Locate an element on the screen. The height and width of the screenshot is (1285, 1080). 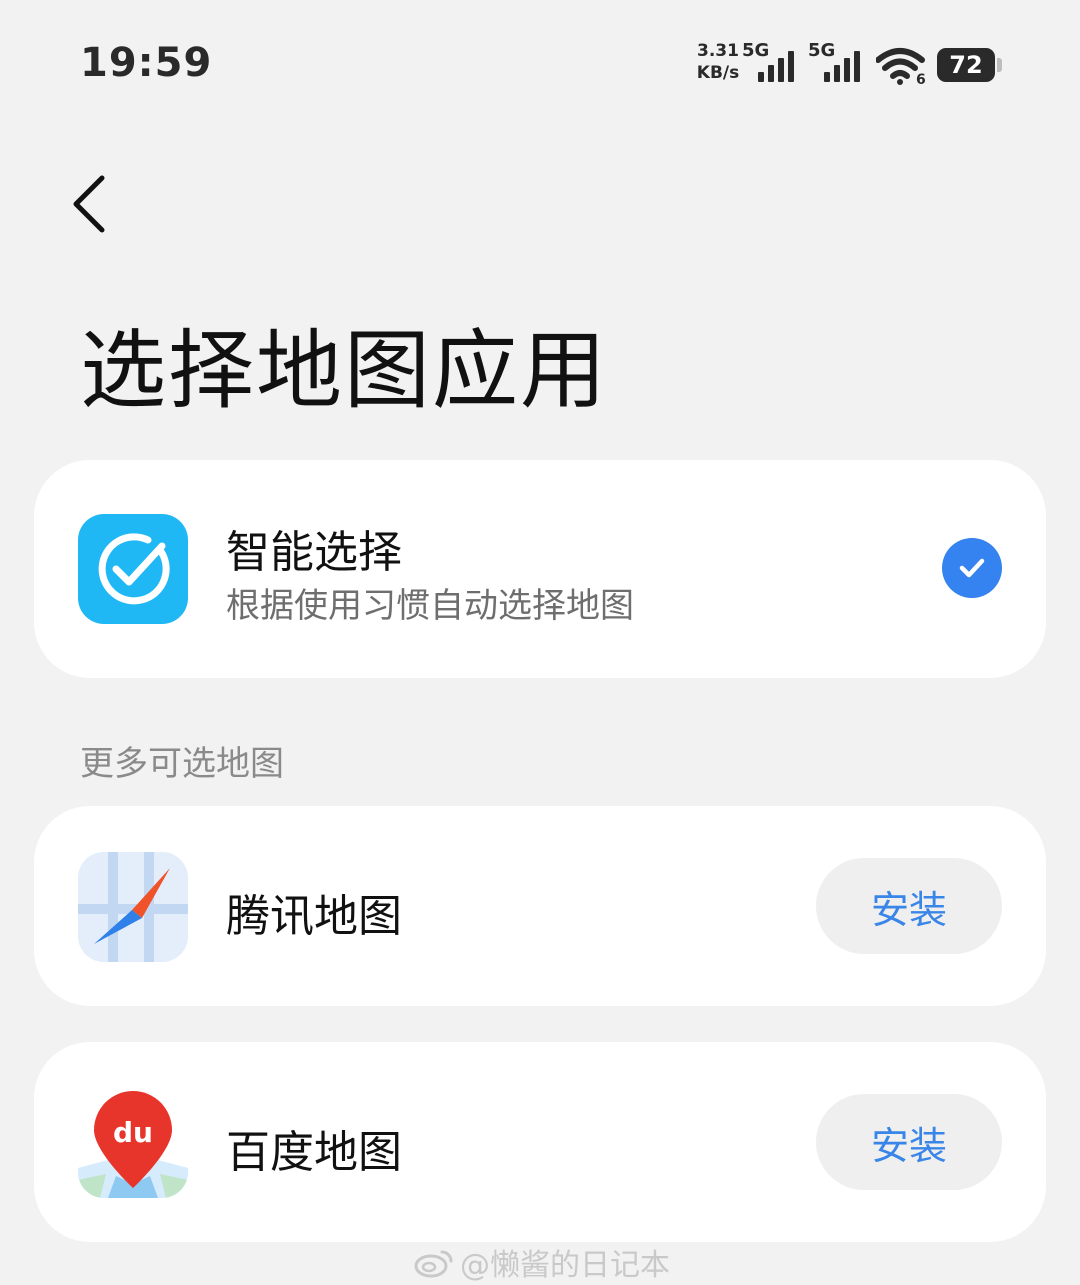
smart-select-title: 智能选择 is located at coordinates (314, 552).